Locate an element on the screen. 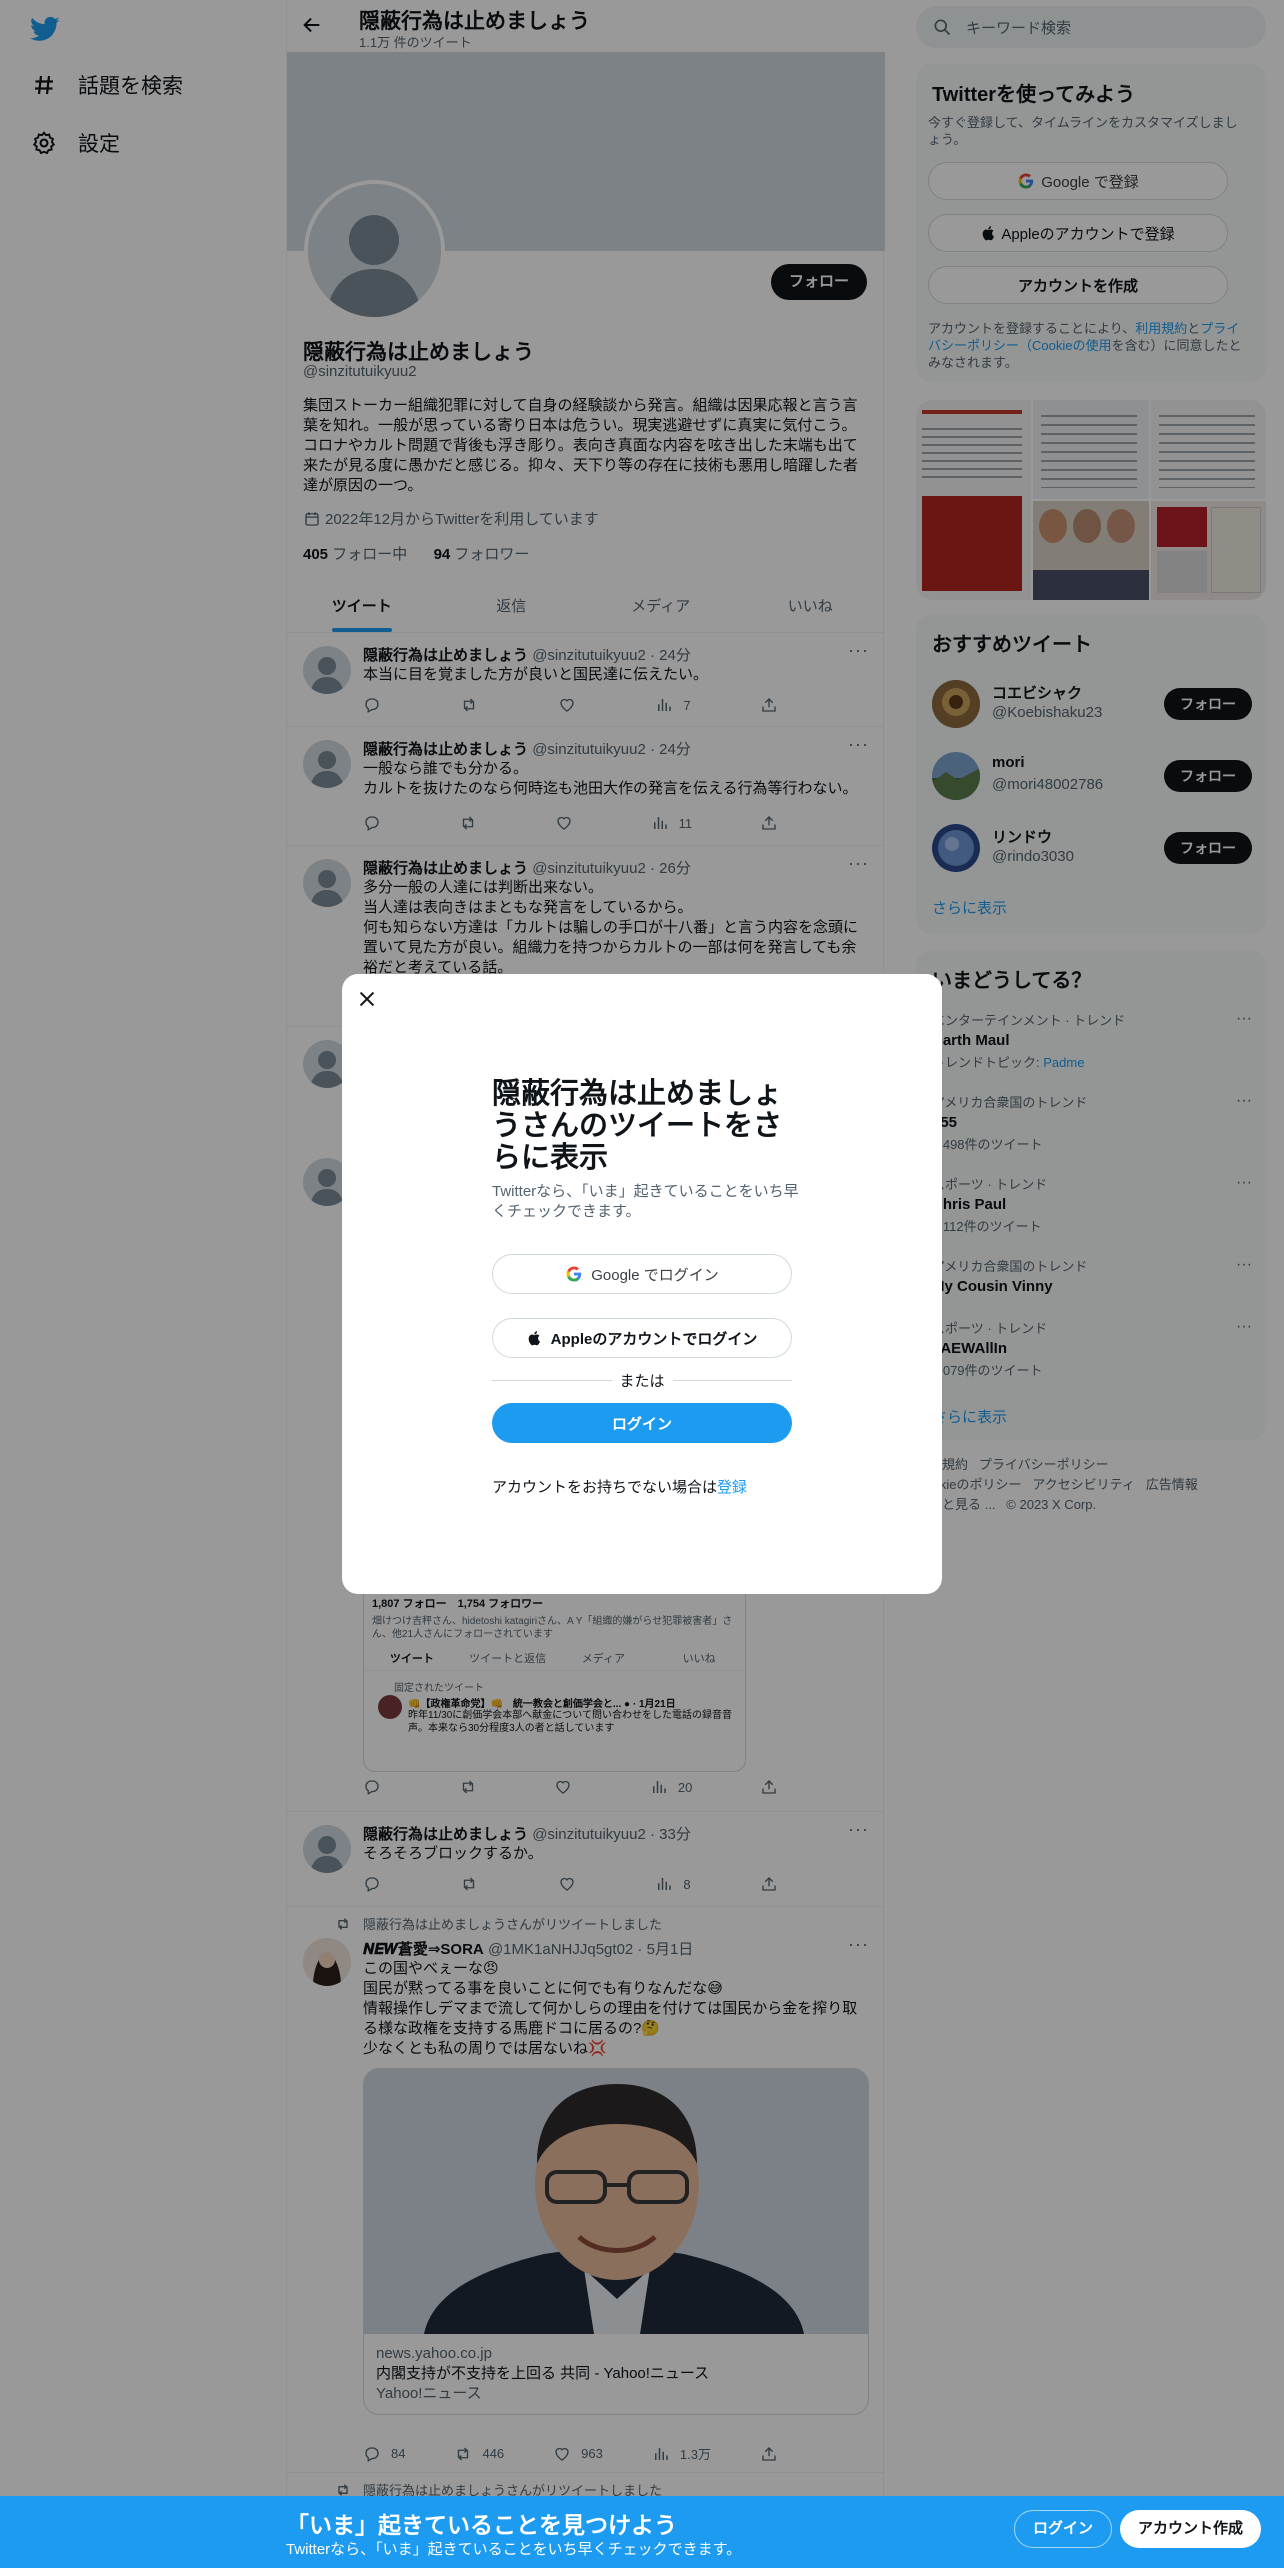 This screenshot has width=1284, height=2568. apple-login-button: Appleのアカウントでログイン is located at coordinates (642, 1338).